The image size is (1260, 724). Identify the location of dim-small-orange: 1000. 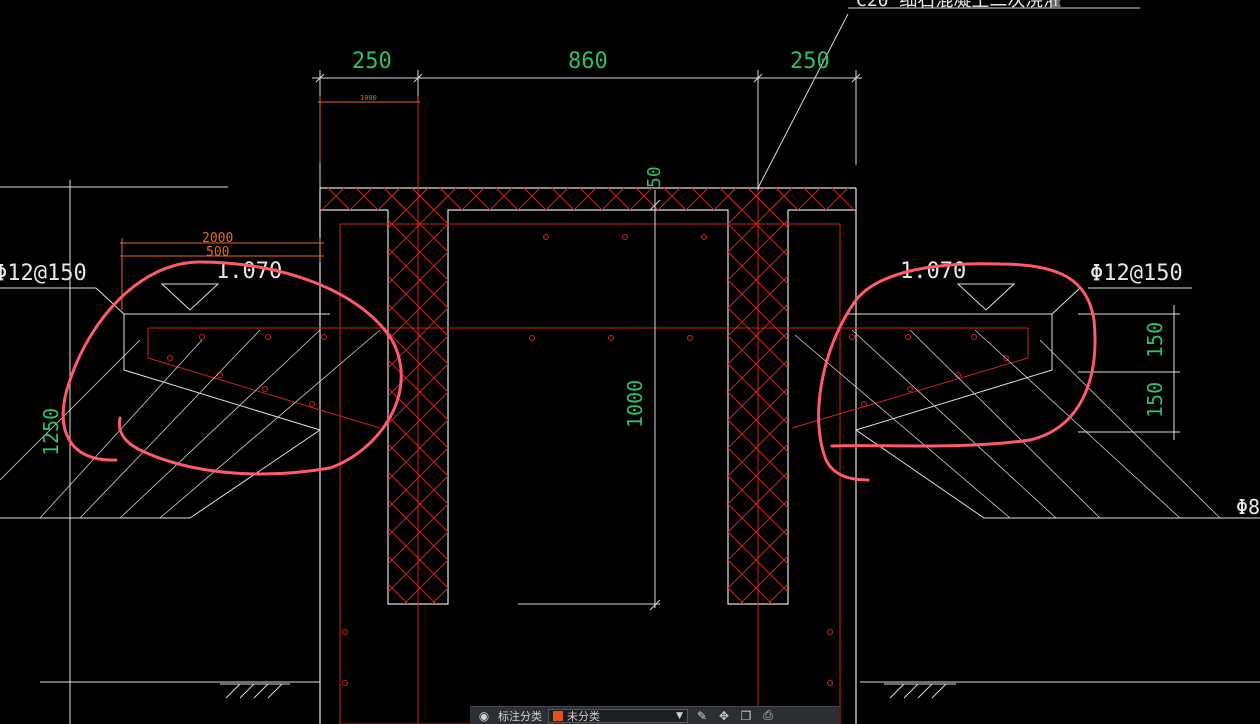
(368, 98).